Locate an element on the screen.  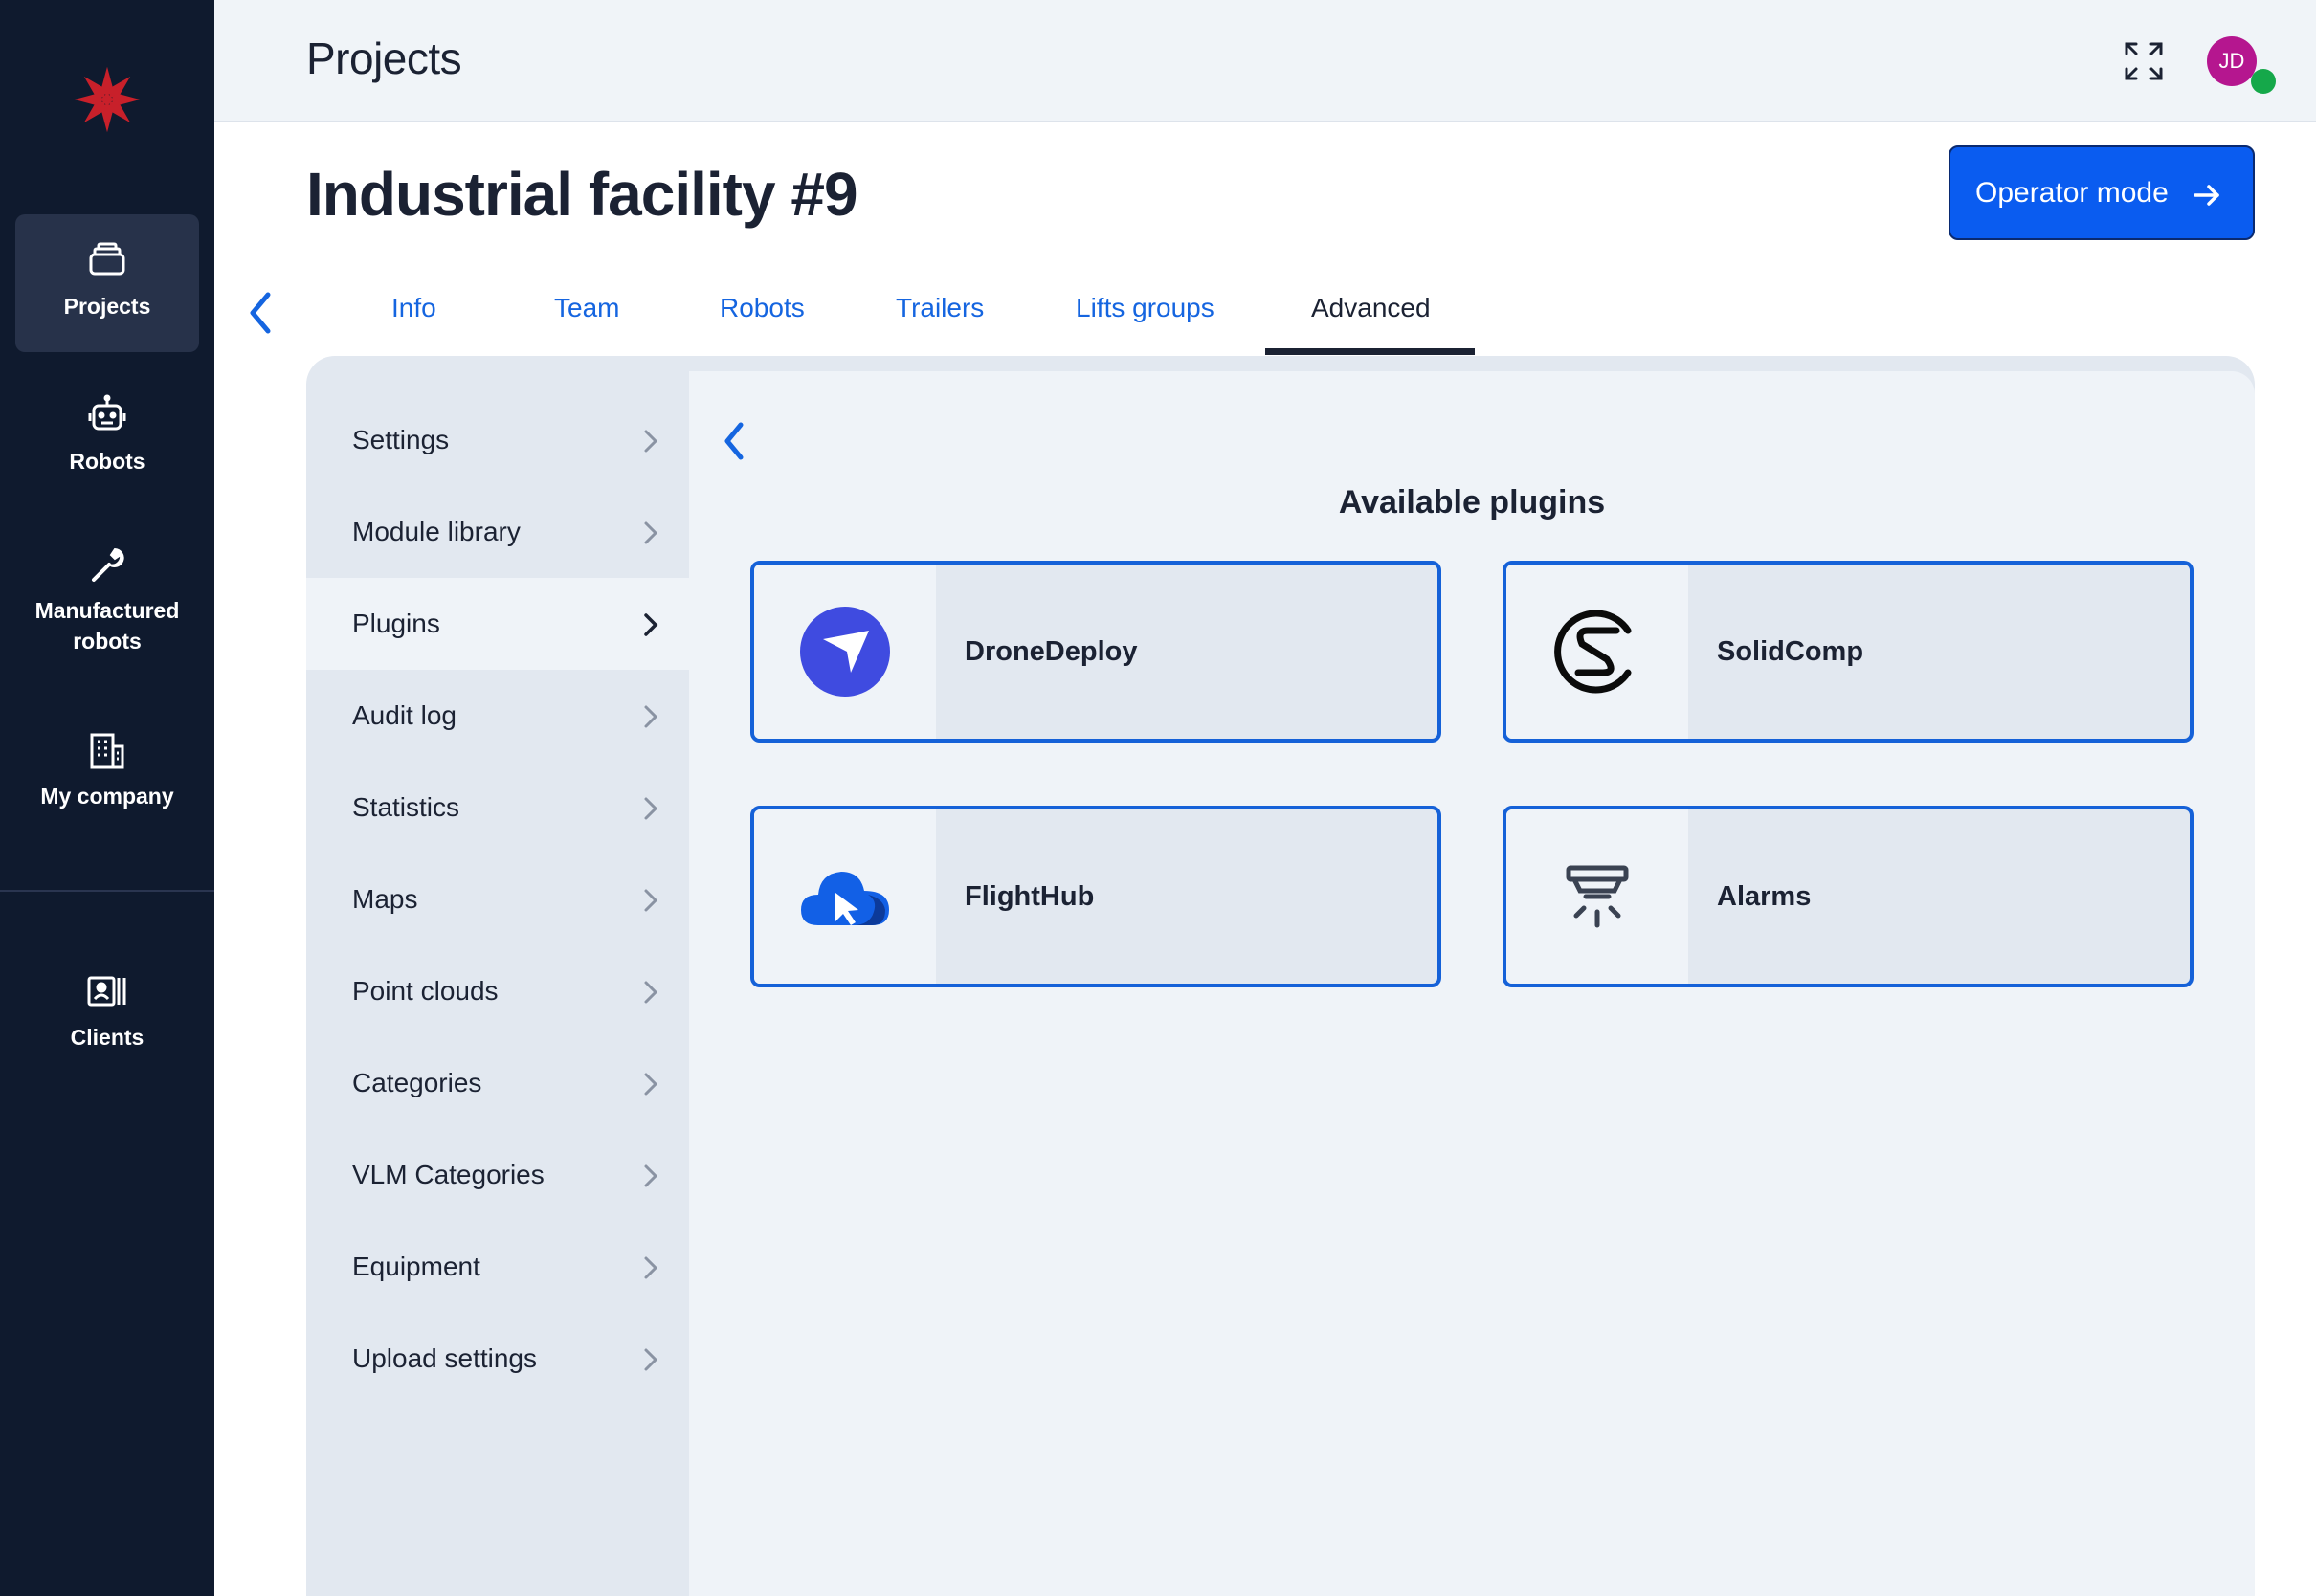
nav-item-clients: Clients is located at coordinates (107, 1015).